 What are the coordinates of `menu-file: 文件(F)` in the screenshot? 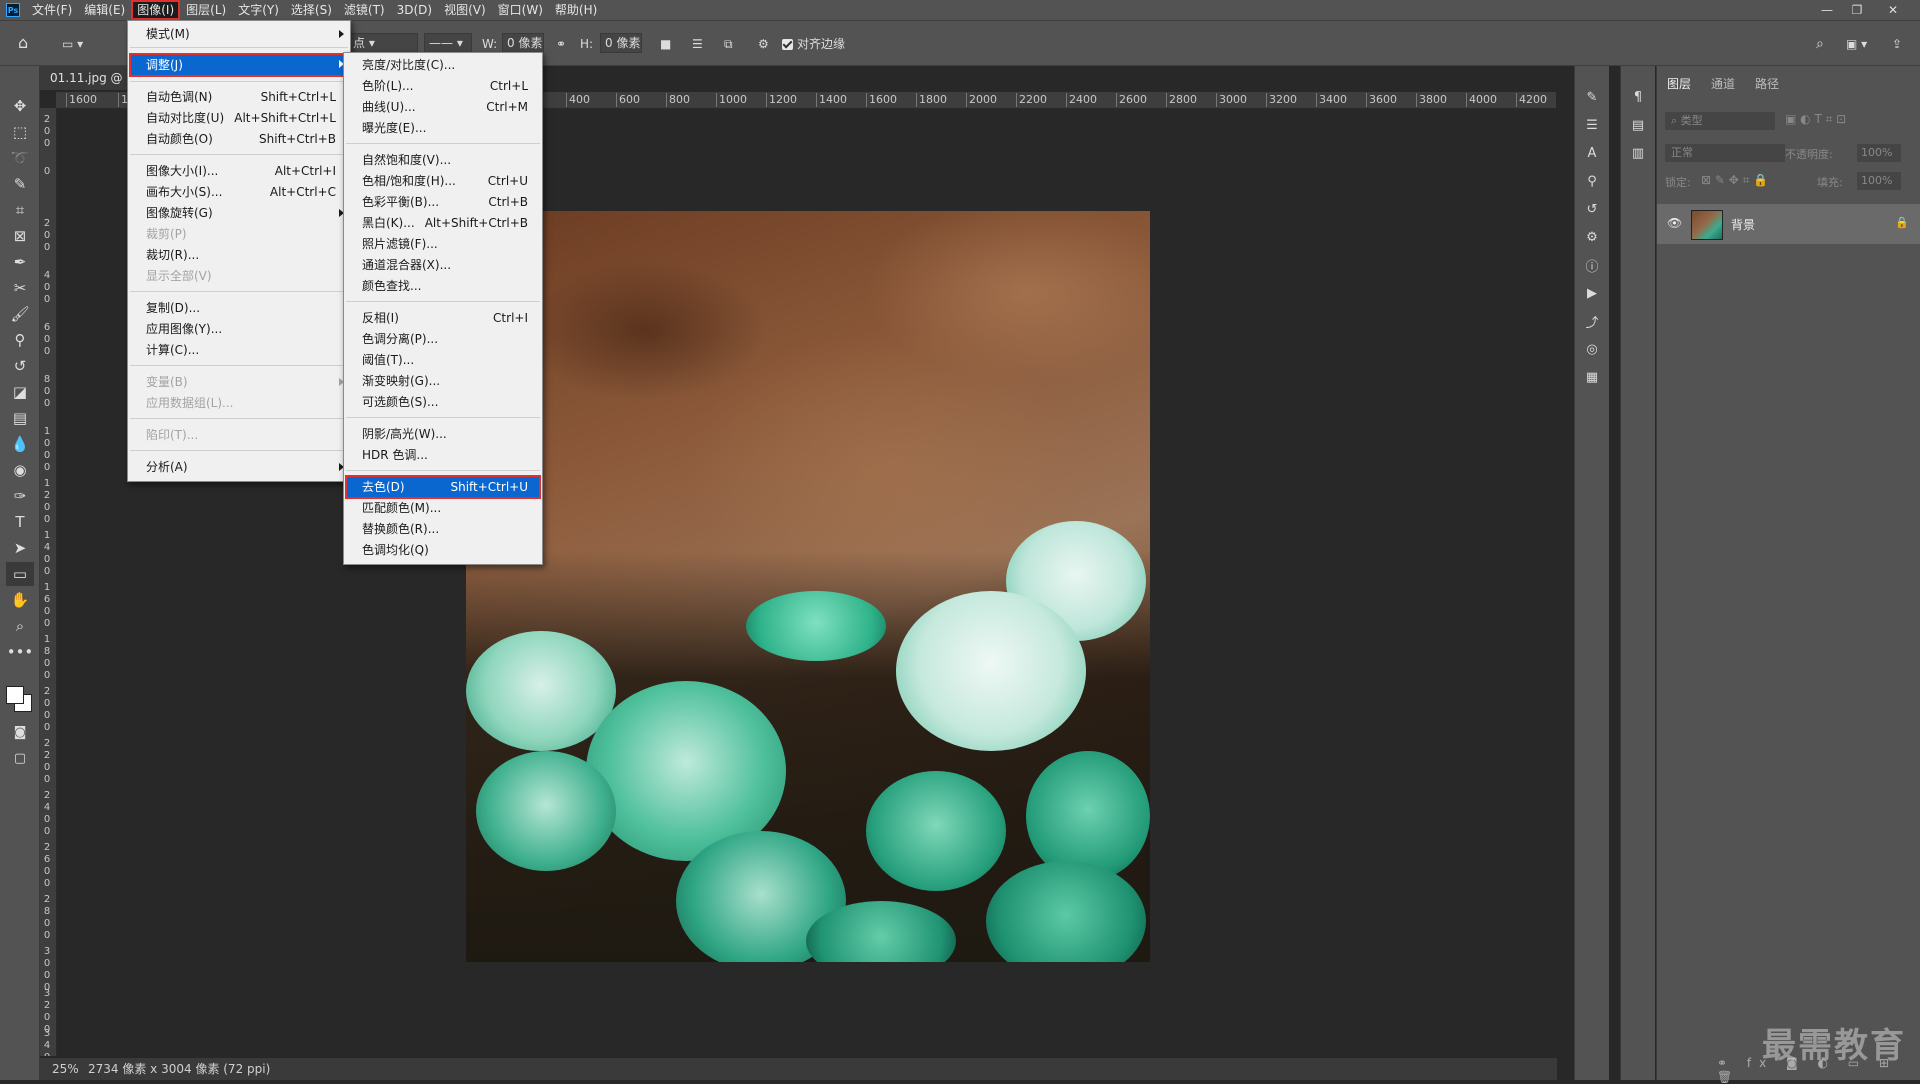 It's located at (52, 10).